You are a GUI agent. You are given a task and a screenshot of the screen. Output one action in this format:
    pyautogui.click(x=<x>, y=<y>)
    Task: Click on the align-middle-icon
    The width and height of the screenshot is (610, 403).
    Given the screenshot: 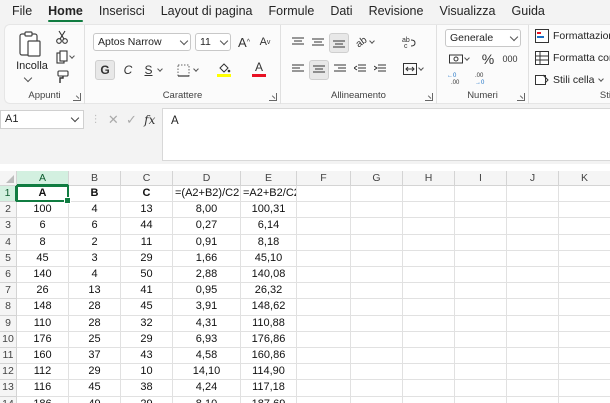 What is the action you would take?
    pyautogui.click(x=318, y=42)
    